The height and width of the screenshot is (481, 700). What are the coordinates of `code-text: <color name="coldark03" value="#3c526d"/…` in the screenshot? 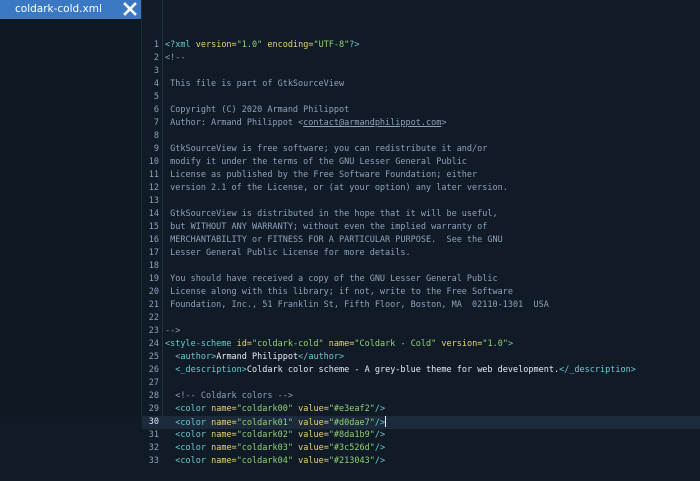 It's located at (275, 448).